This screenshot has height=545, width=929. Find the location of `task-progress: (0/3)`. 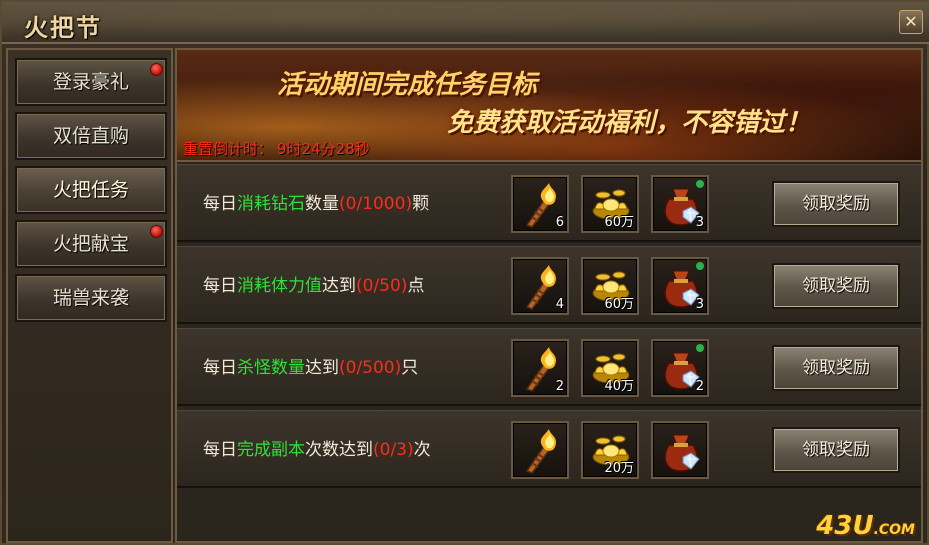

task-progress: (0/3) is located at coordinates (393, 450).